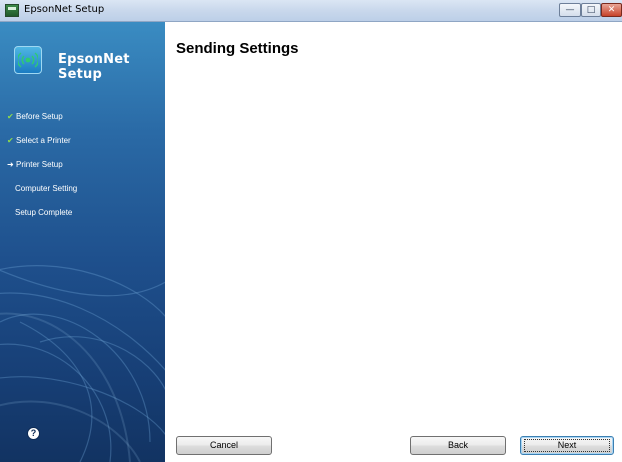 This screenshot has width=622, height=462. Describe the element at coordinates (224, 445) in the screenshot. I see `cancel-button: Cancel` at that location.